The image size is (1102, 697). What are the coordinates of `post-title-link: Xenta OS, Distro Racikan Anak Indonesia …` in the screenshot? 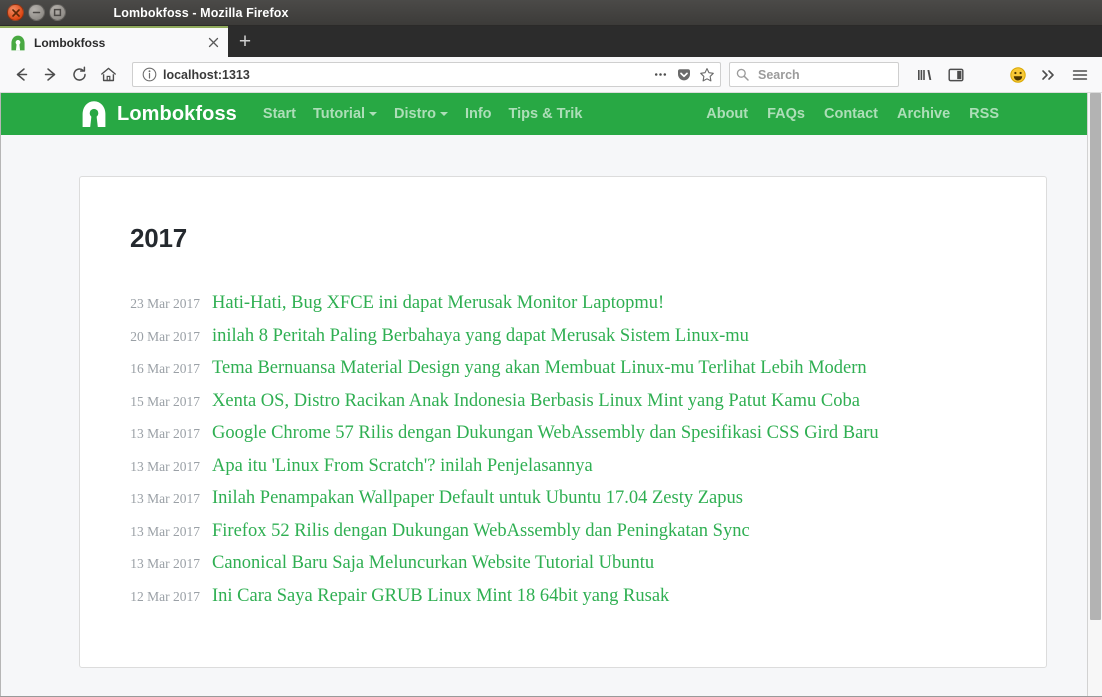 It's located at (536, 401).